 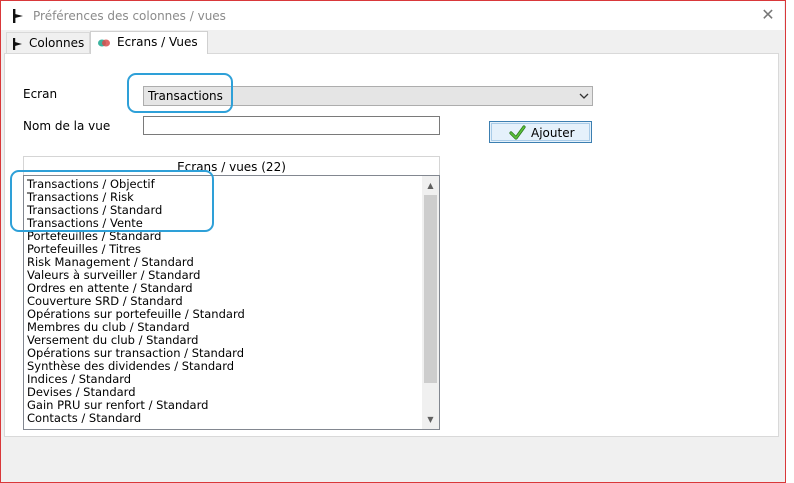 I want to click on close-button: ✕, so click(x=768, y=15).